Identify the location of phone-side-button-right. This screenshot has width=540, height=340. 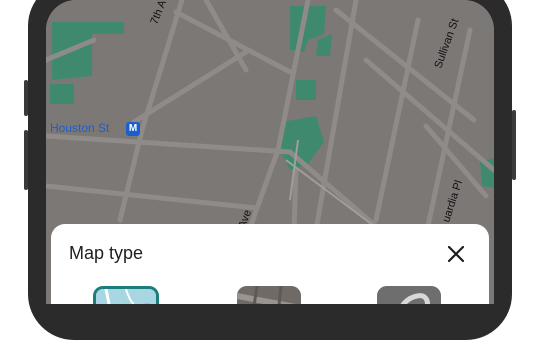
(514, 145).